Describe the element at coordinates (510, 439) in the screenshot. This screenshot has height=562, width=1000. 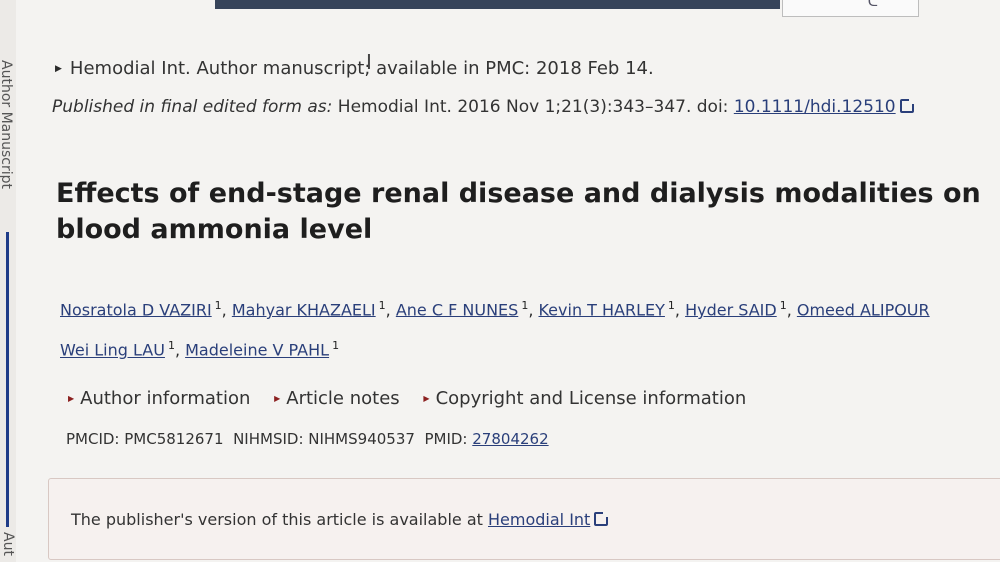
I see `pmid-link: 27804262` at that location.